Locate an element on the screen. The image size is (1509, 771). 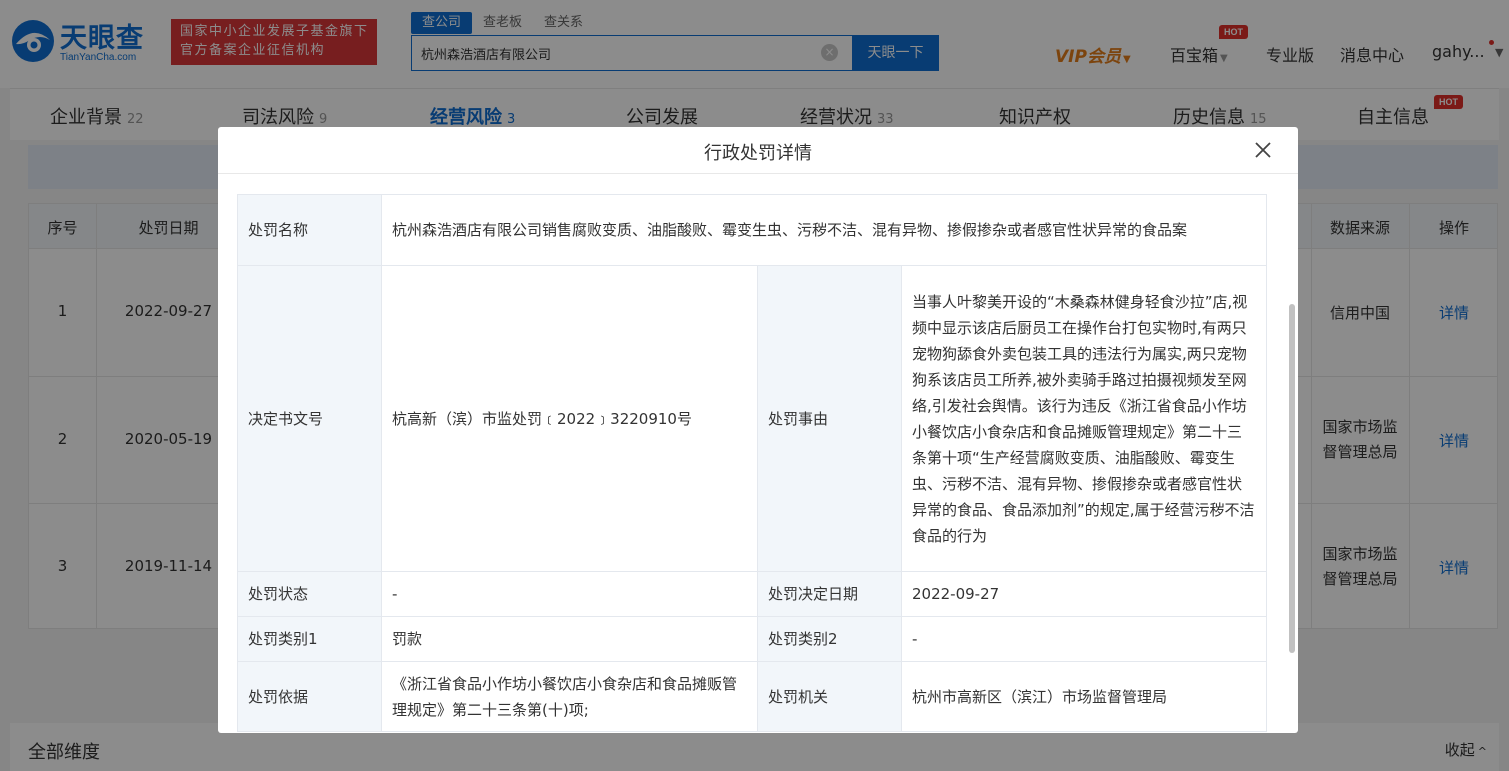
label-decision-date: 处罚决定日期 is located at coordinates (829, 594).